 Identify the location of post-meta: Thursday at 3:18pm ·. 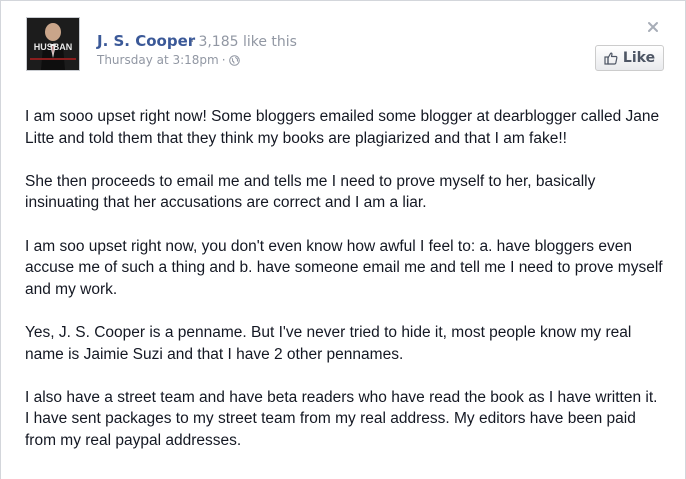
(168, 60).